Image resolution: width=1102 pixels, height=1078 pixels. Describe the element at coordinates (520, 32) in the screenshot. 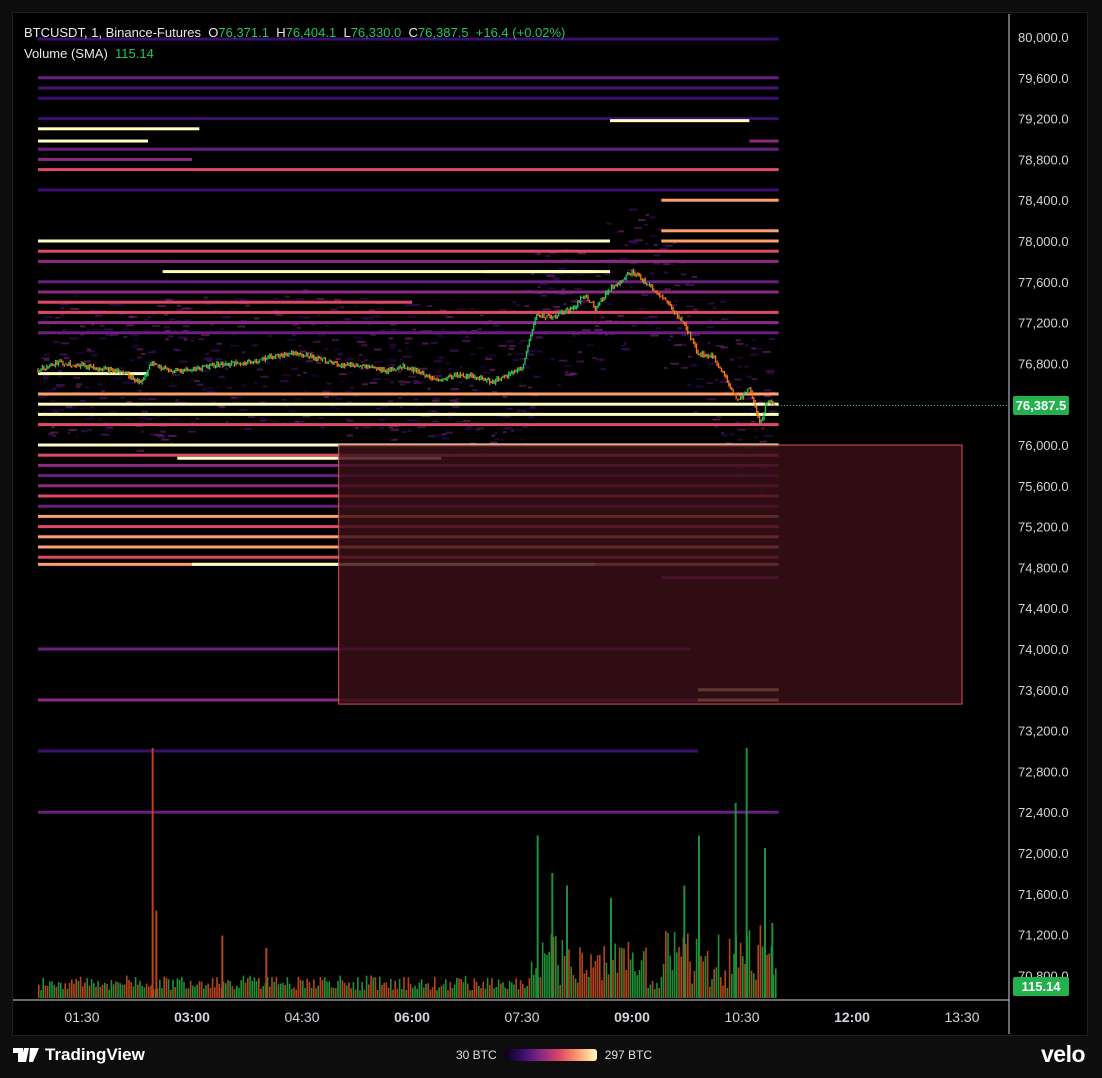

I see `change-value: +16.4 (+0.02%)` at that location.